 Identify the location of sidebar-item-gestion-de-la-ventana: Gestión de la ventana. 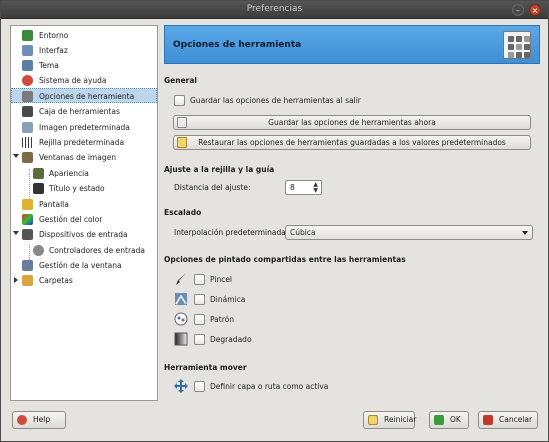
(84, 265).